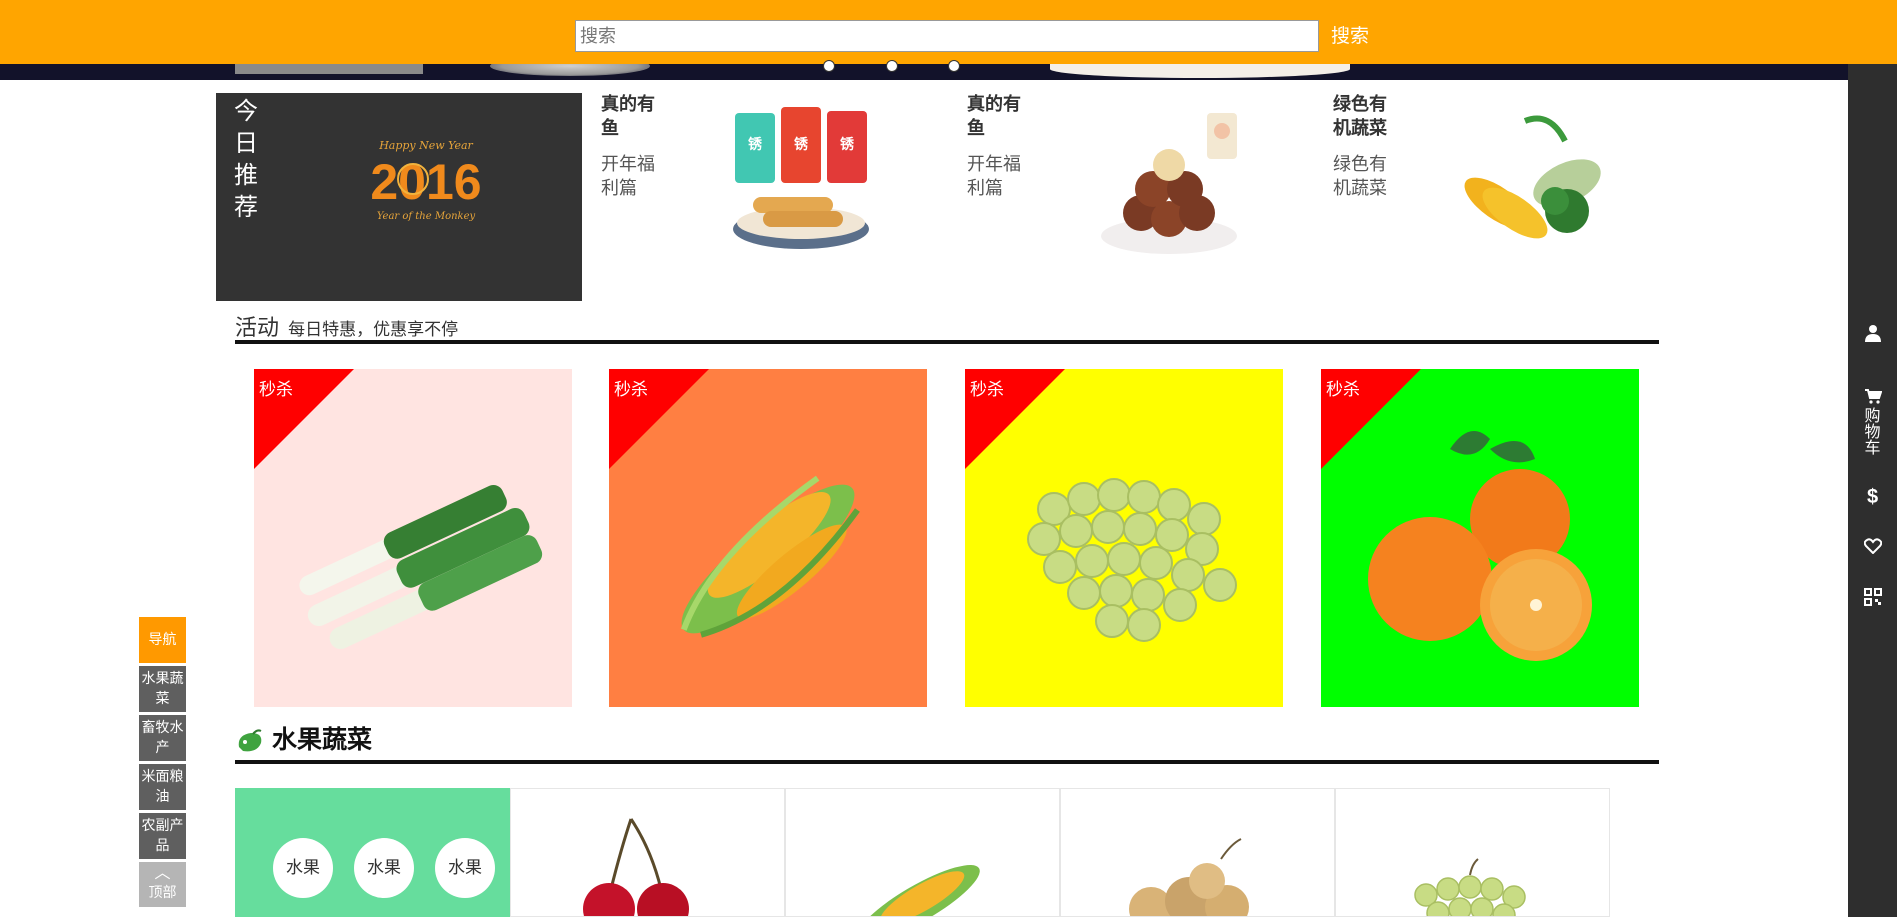 The image size is (1897, 917). What do you see at coordinates (246, 159) in the screenshot?
I see `today-recommend-title: 今日推荐` at bounding box center [246, 159].